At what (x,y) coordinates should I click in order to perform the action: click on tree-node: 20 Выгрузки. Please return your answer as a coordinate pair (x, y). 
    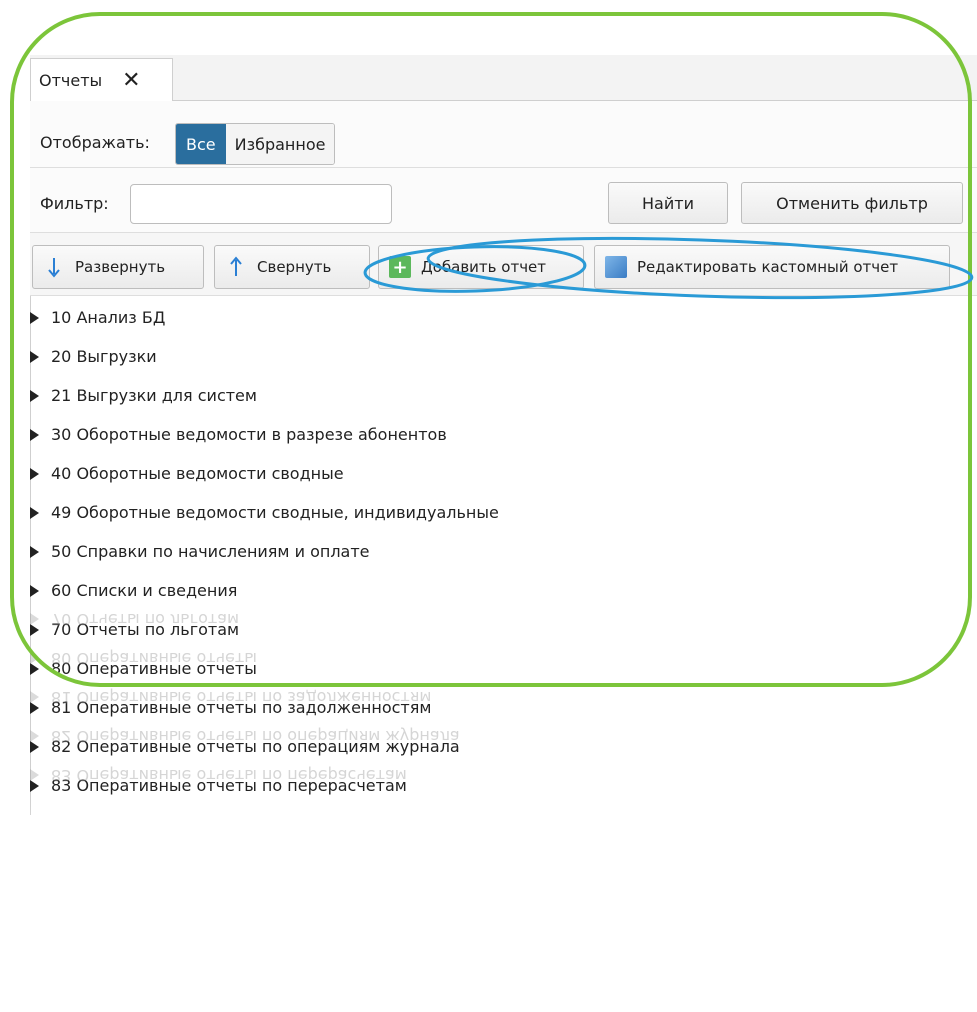
    Looking at the image, I should click on (93, 356).